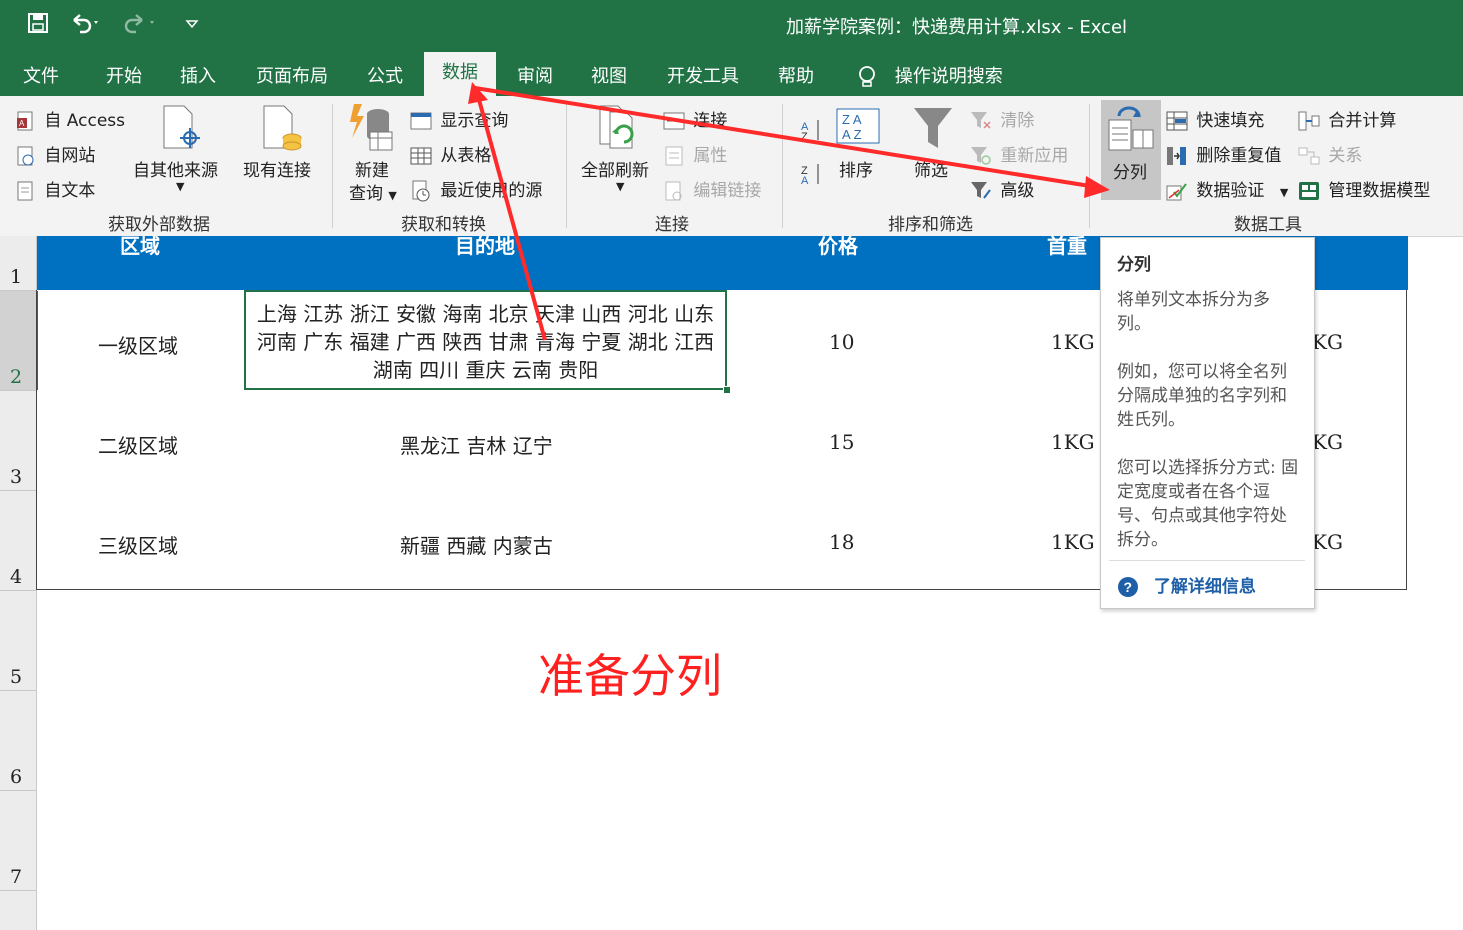 The image size is (1463, 930). Describe the element at coordinates (1309, 191) in the screenshot. I see `data-model-icon` at that location.